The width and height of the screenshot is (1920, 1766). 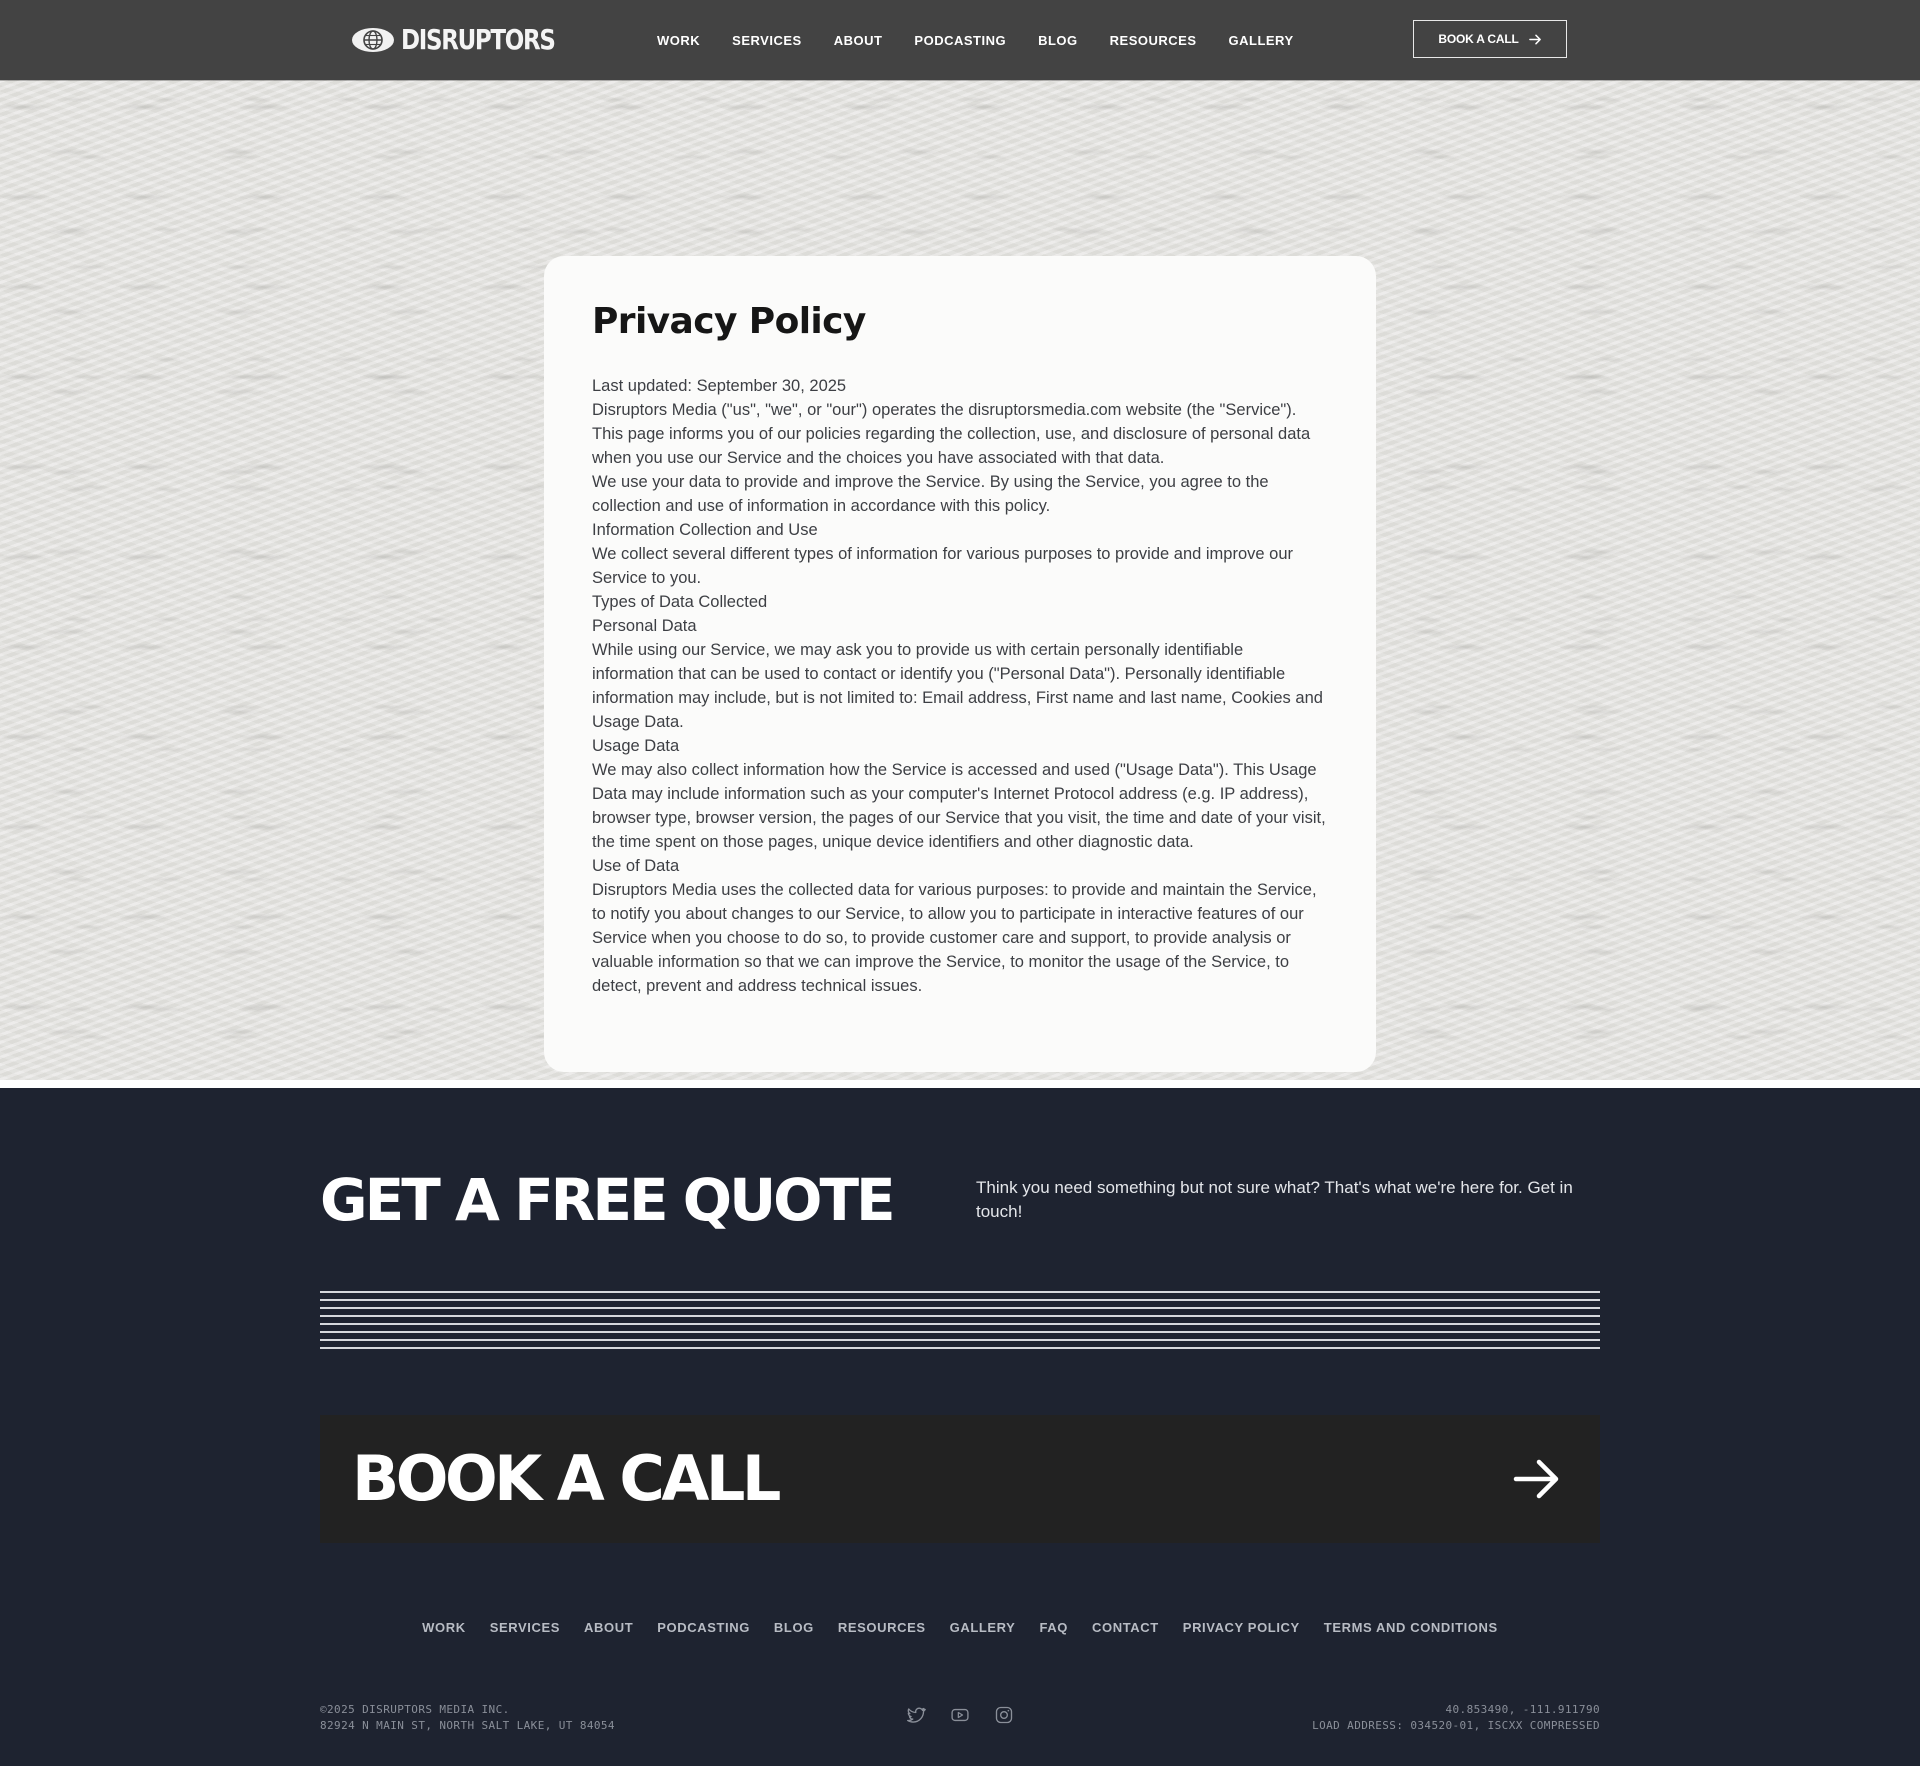 What do you see at coordinates (478, 39) in the screenshot?
I see `logo-text: DISRUPTORS` at bounding box center [478, 39].